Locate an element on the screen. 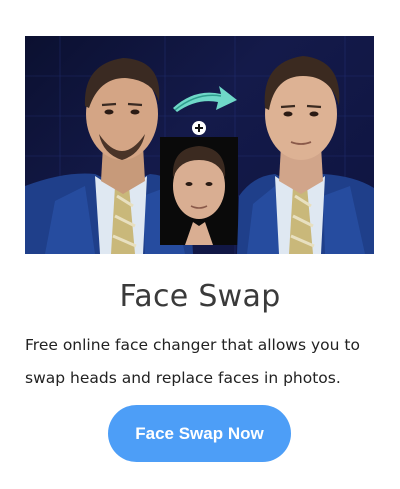 The image size is (400, 489). arrow-icon is located at coordinates (205, 99).